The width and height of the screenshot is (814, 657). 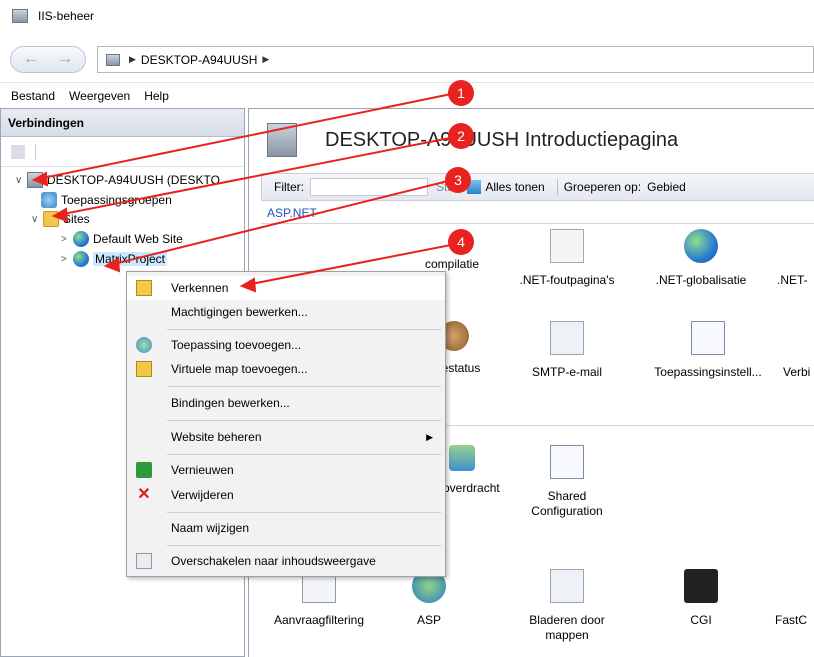 I want to click on directory-browsing-icon, so click(x=567, y=586).